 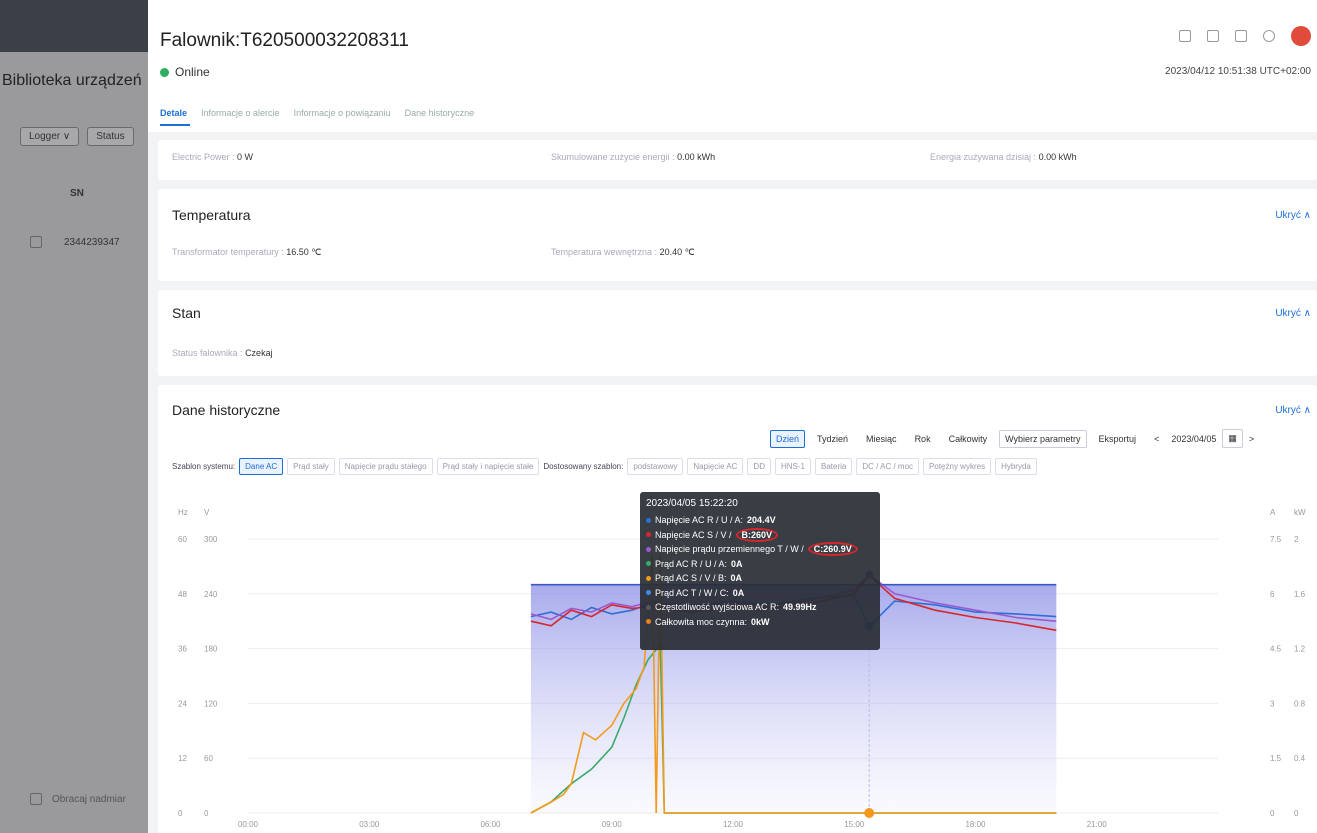 I want to click on tooltip-label: Całkowita moc czynna:, so click(x=701, y=621).